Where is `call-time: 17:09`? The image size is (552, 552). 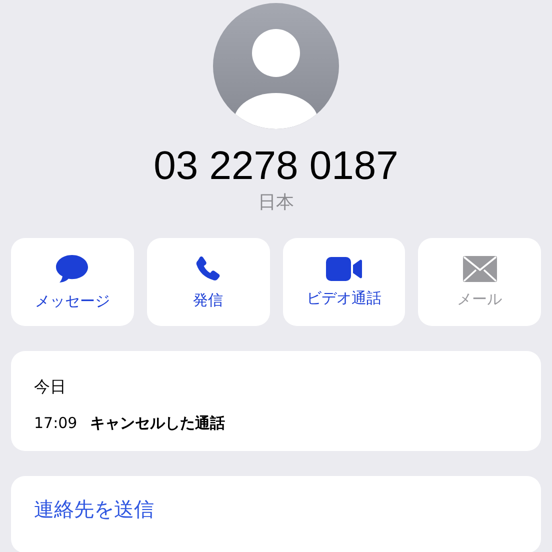
call-time: 17:09 is located at coordinates (56, 423).